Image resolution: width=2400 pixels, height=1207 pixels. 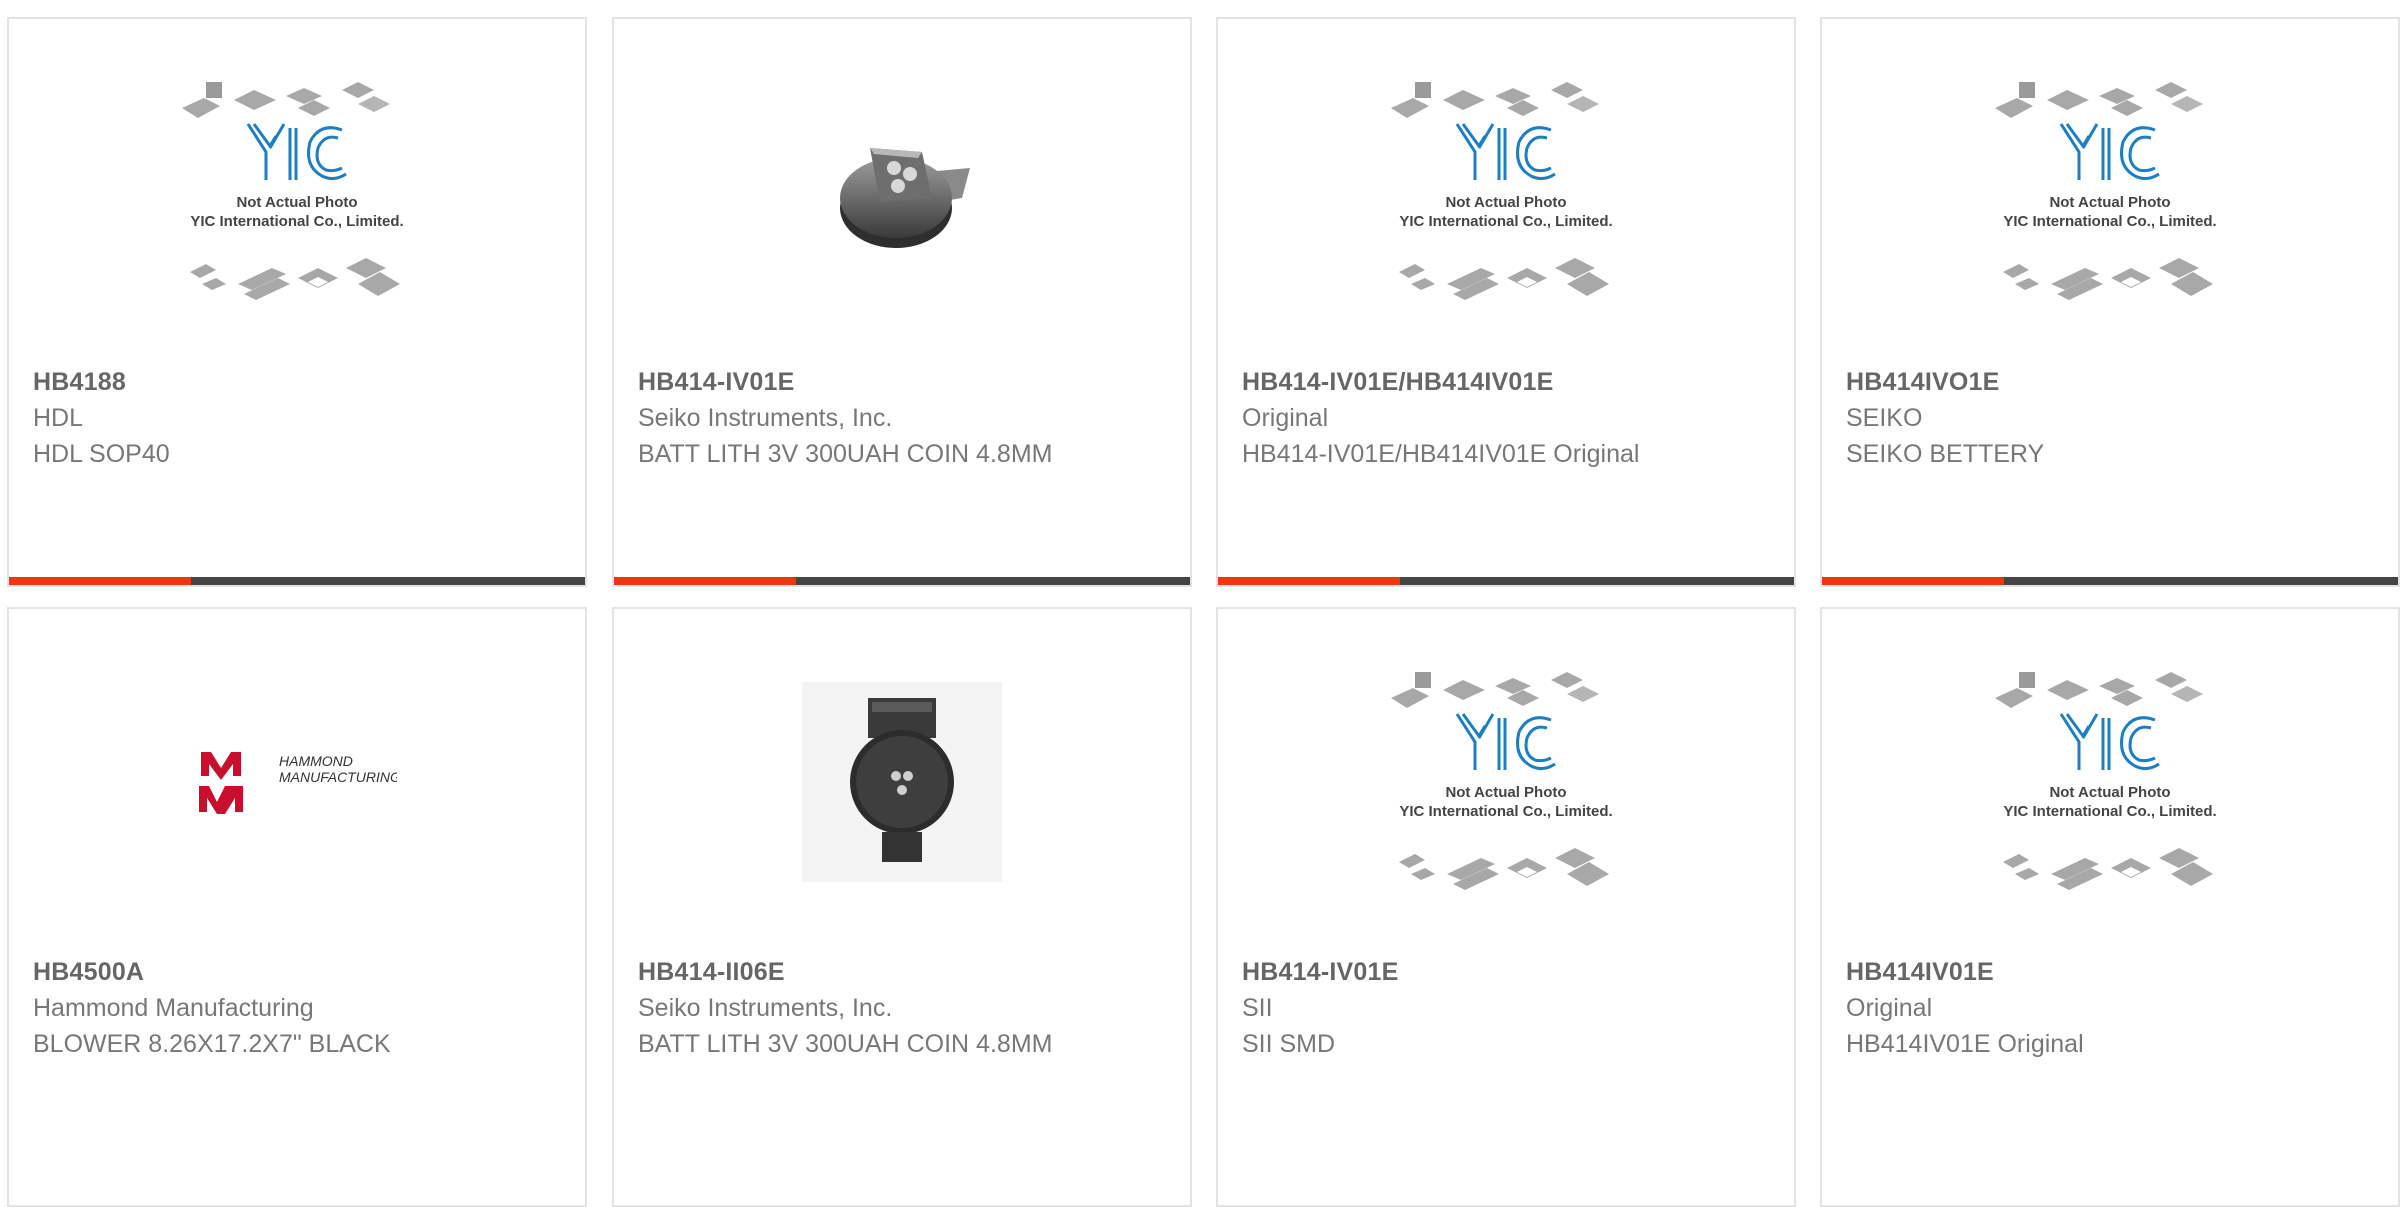 What do you see at coordinates (1289, 1044) in the screenshot?
I see `description: SII SMD` at bounding box center [1289, 1044].